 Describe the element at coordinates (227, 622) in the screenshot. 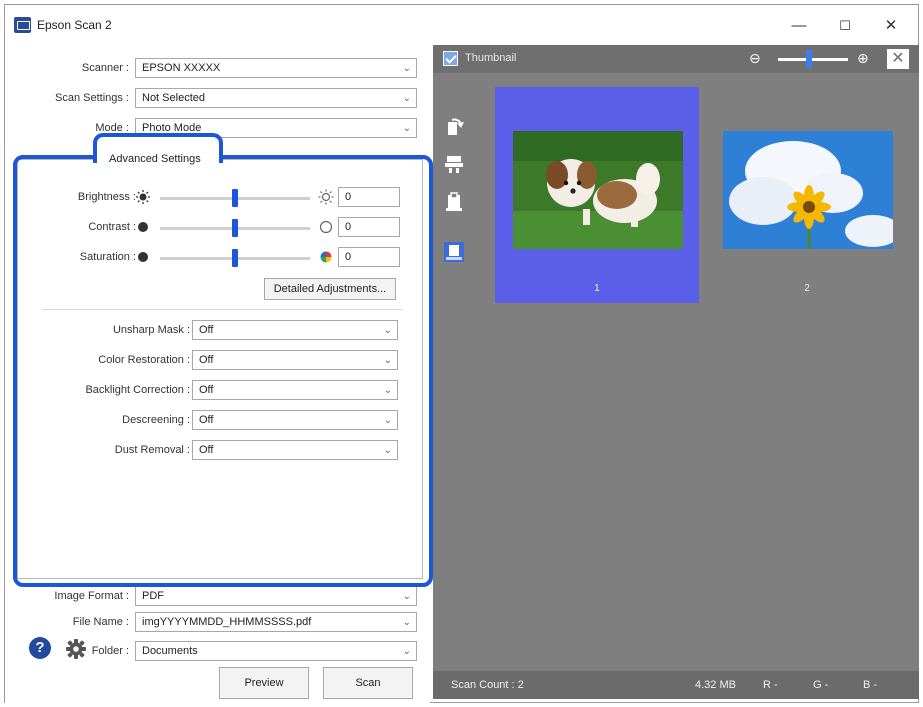

I see `file-name-value: imgYYYYMMDD_HHMMSSSS.pdf` at that location.